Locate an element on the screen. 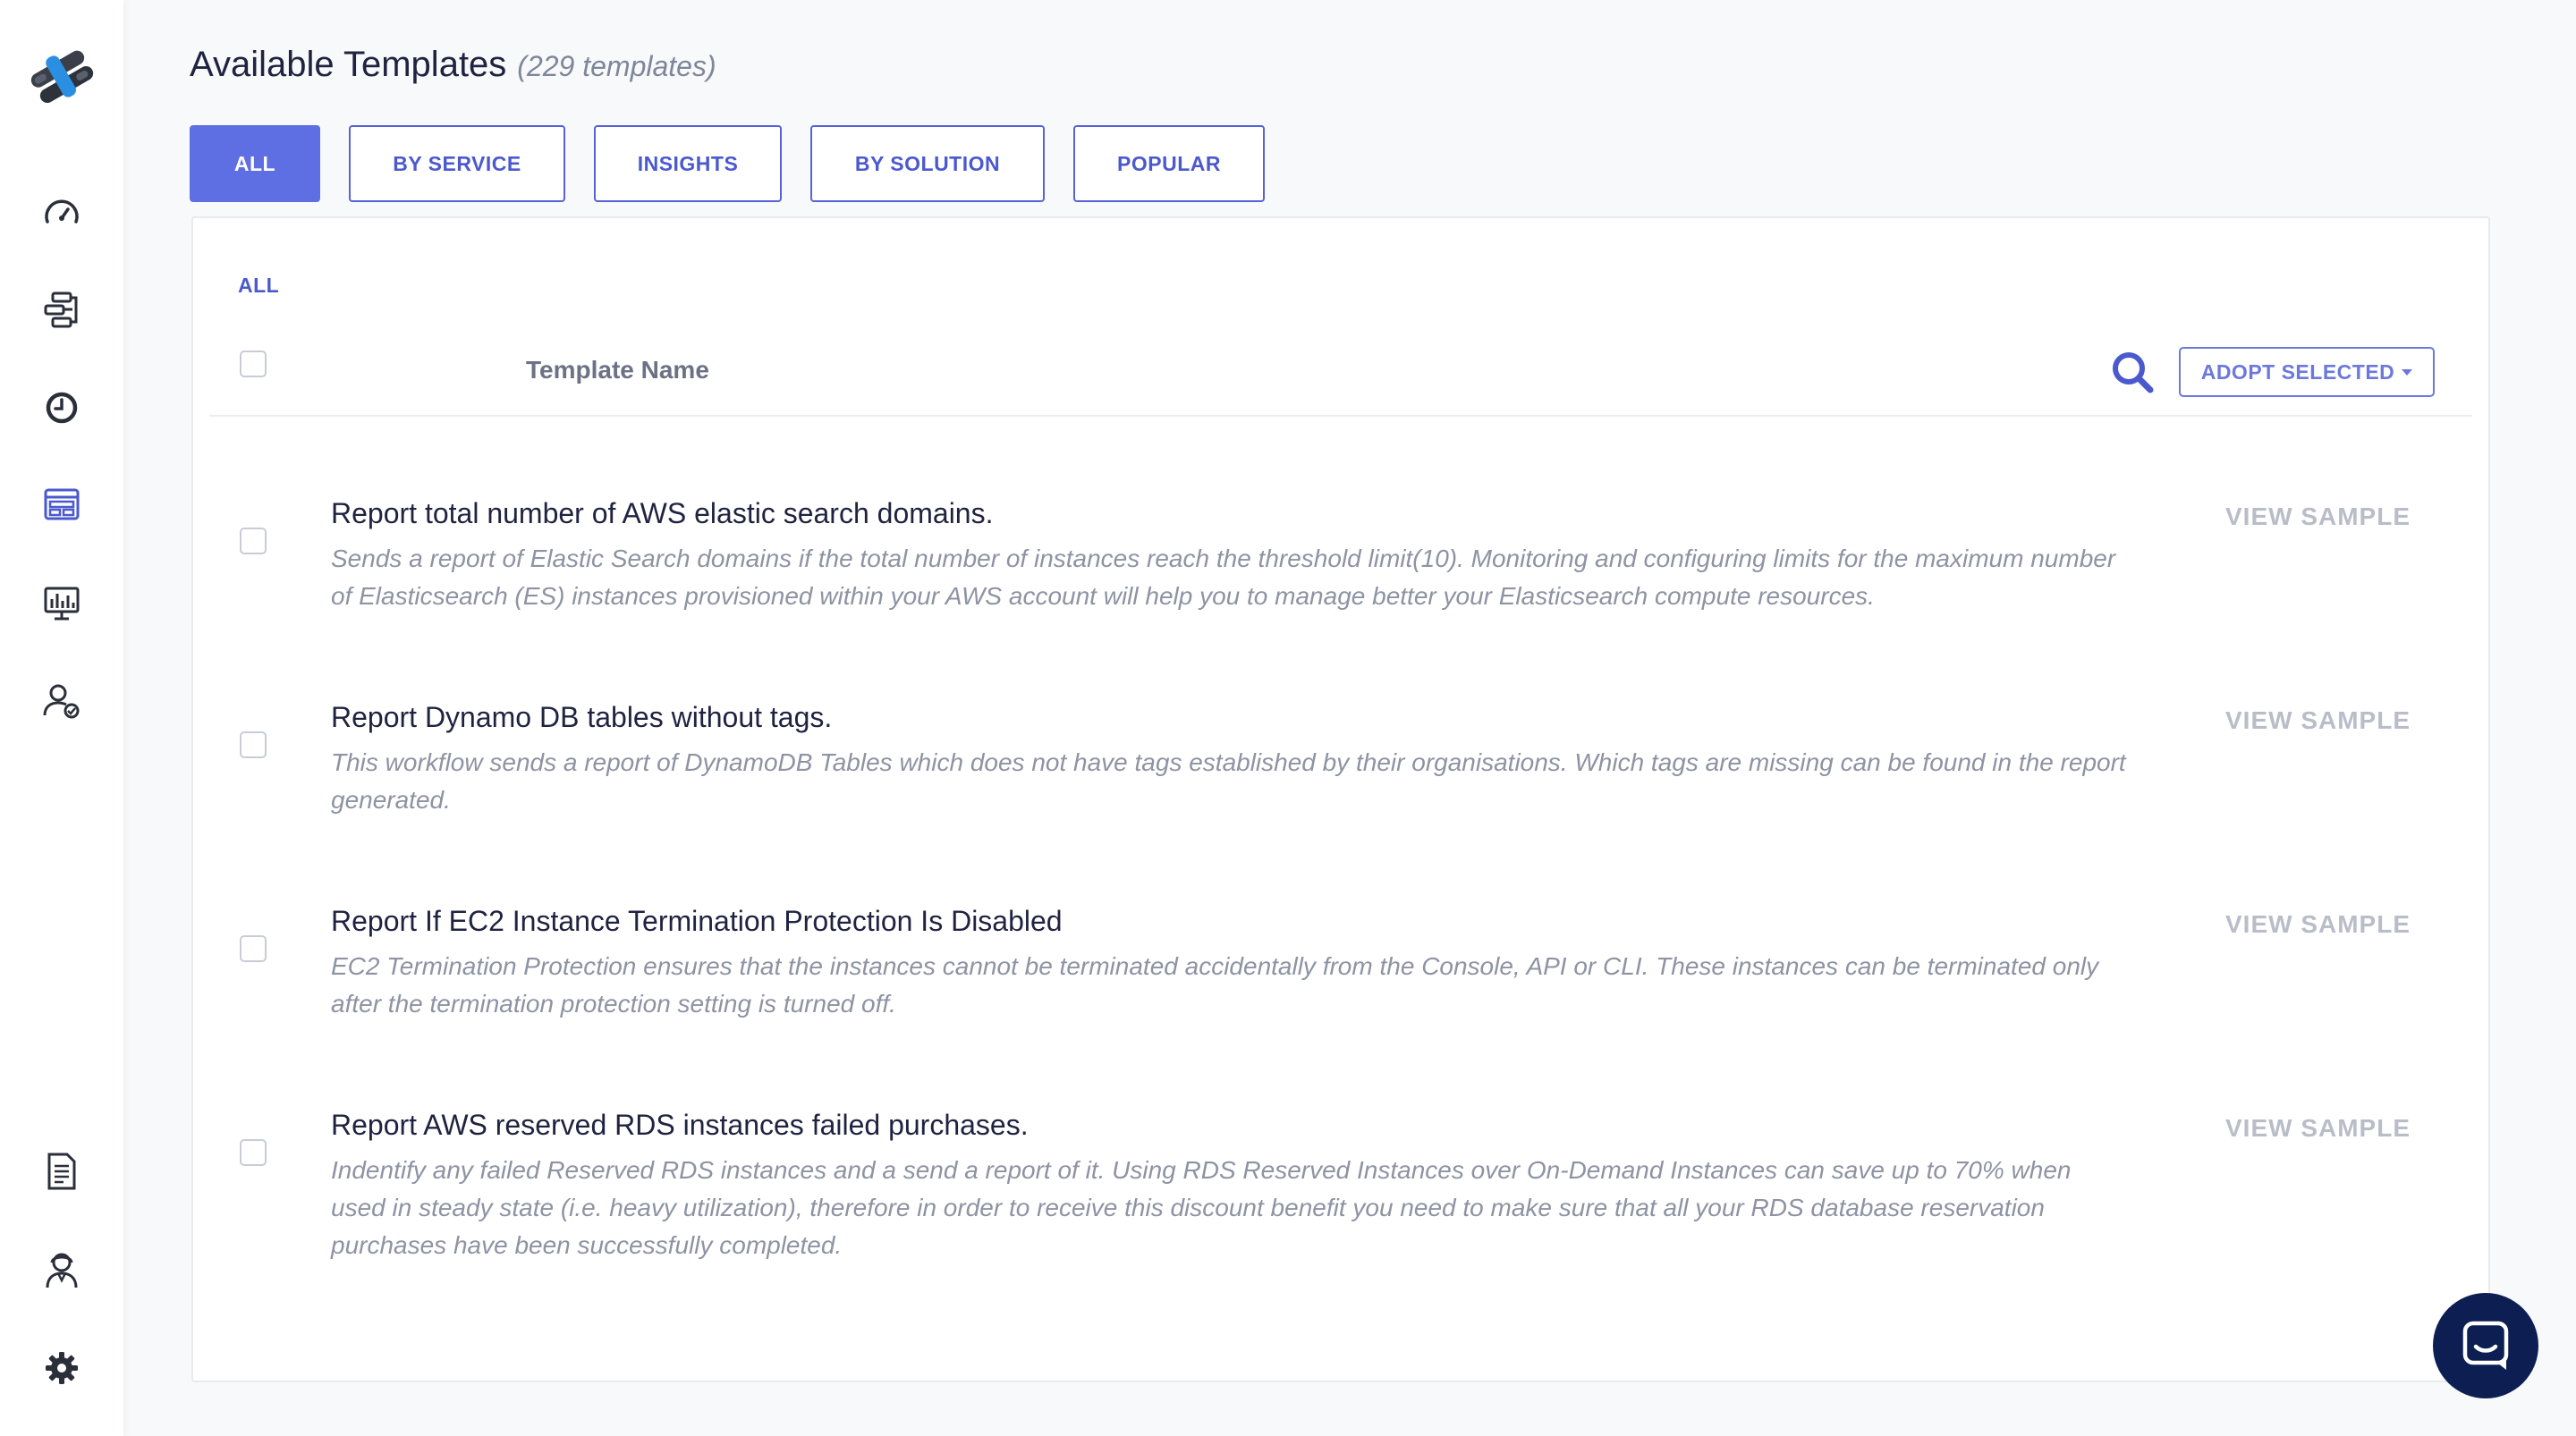 This screenshot has width=2576, height=1436. adopt-selected-label: ADOPT SELECTED is located at coordinates (2297, 371).